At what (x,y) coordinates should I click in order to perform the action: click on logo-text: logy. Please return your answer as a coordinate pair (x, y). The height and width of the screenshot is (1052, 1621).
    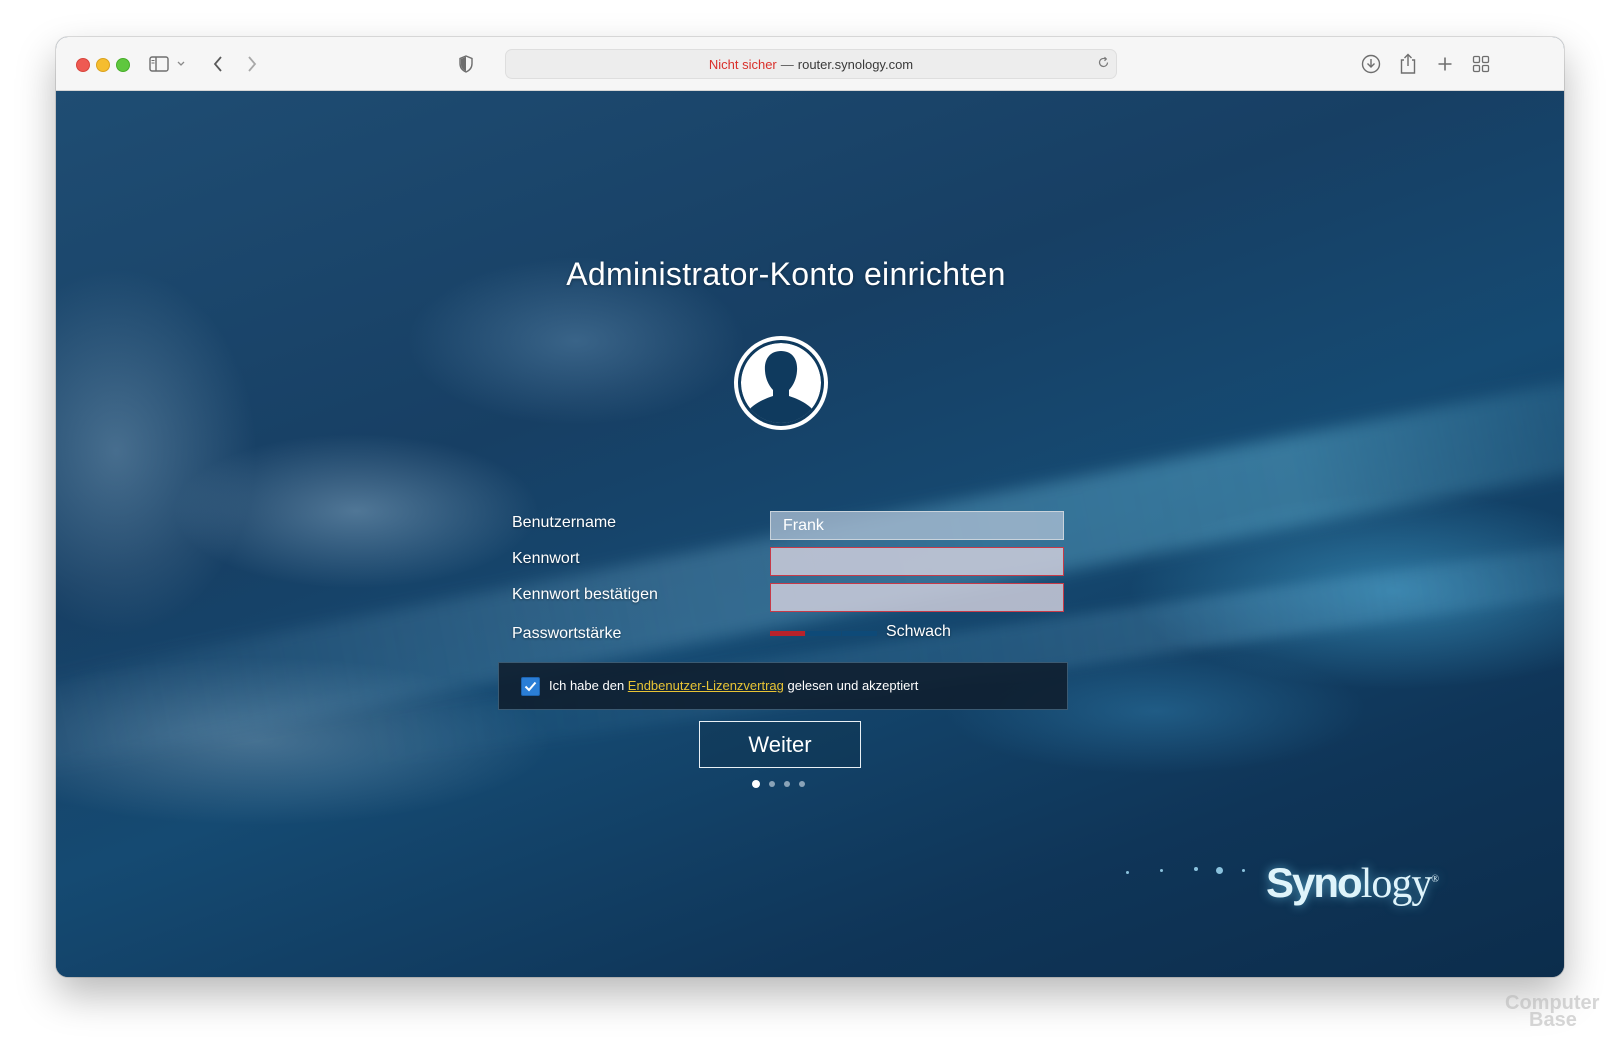
    Looking at the image, I should click on (1396, 884).